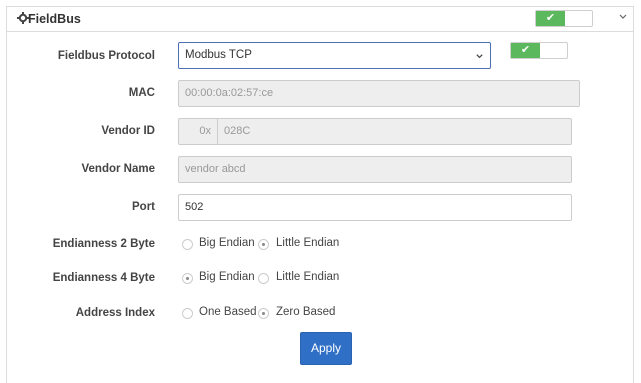  What do you see at coordinates (143, 207) in the screenshot?
I see `port-label: Port` at bounding box center [143, 207].